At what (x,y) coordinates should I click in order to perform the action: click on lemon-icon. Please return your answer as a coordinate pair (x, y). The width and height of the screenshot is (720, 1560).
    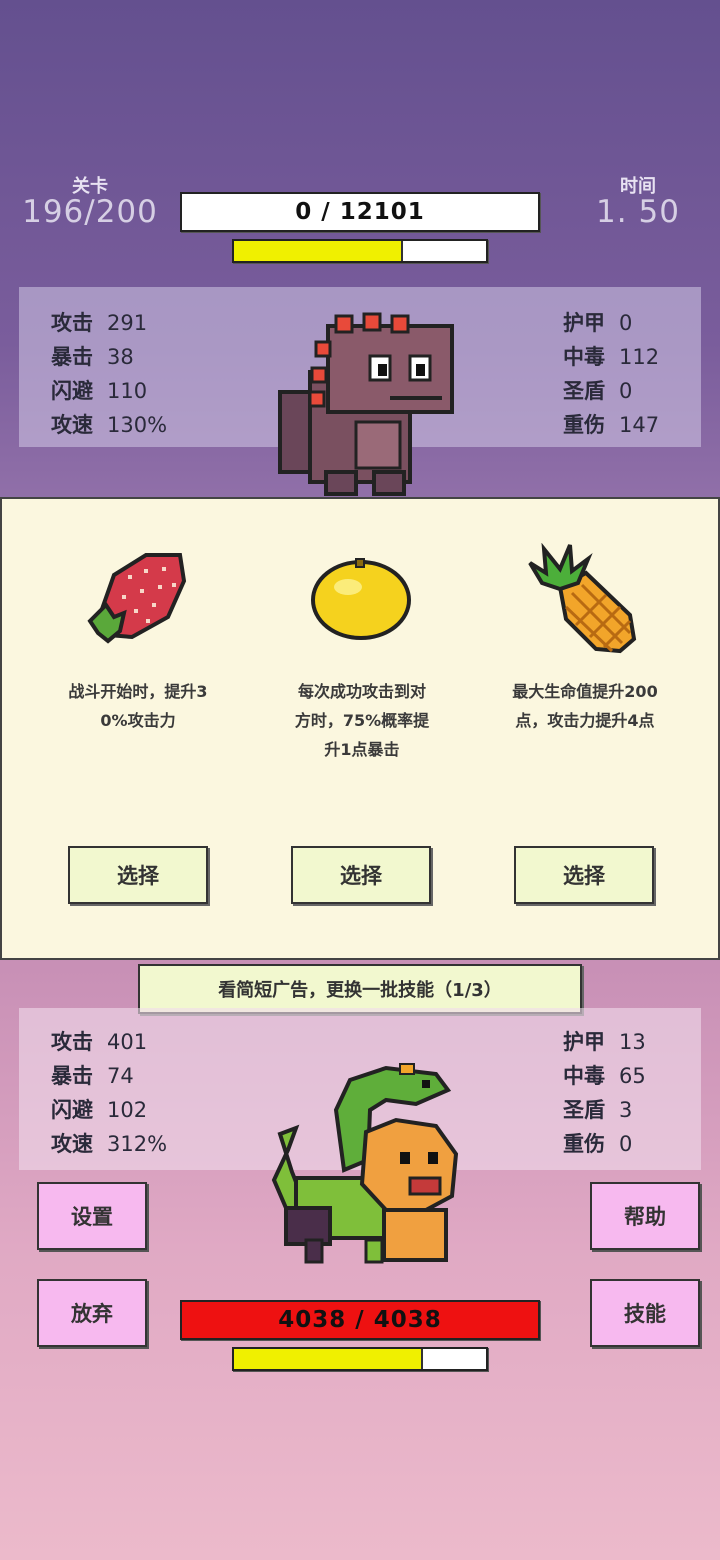
    Looking at the image, I should click on (361, 599).